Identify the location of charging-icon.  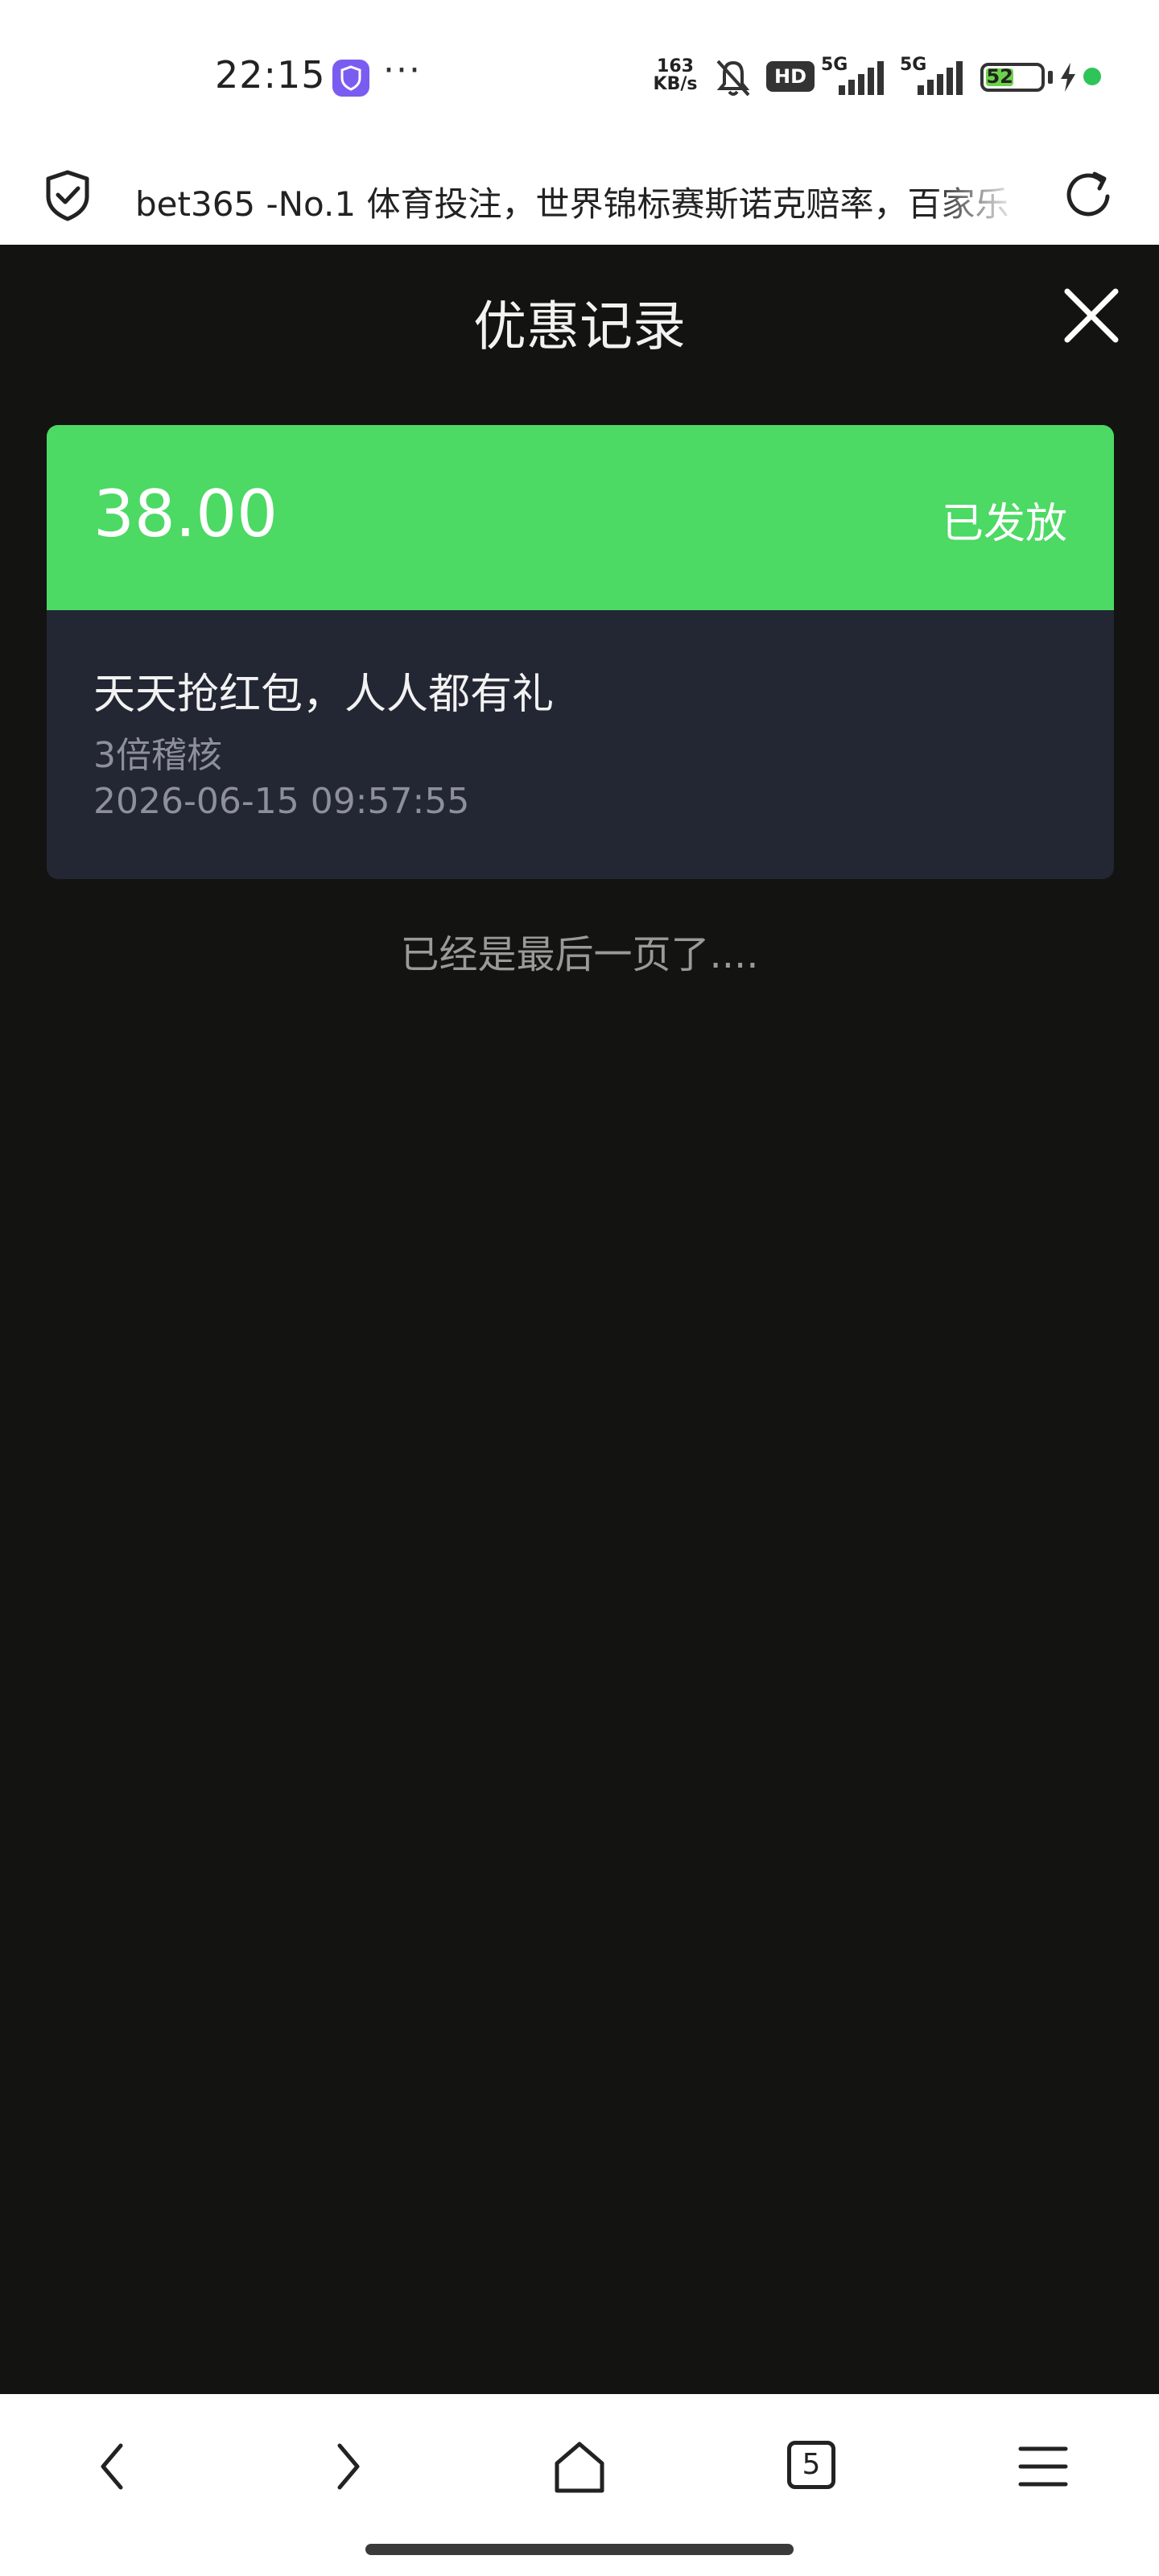
(1068, 77).